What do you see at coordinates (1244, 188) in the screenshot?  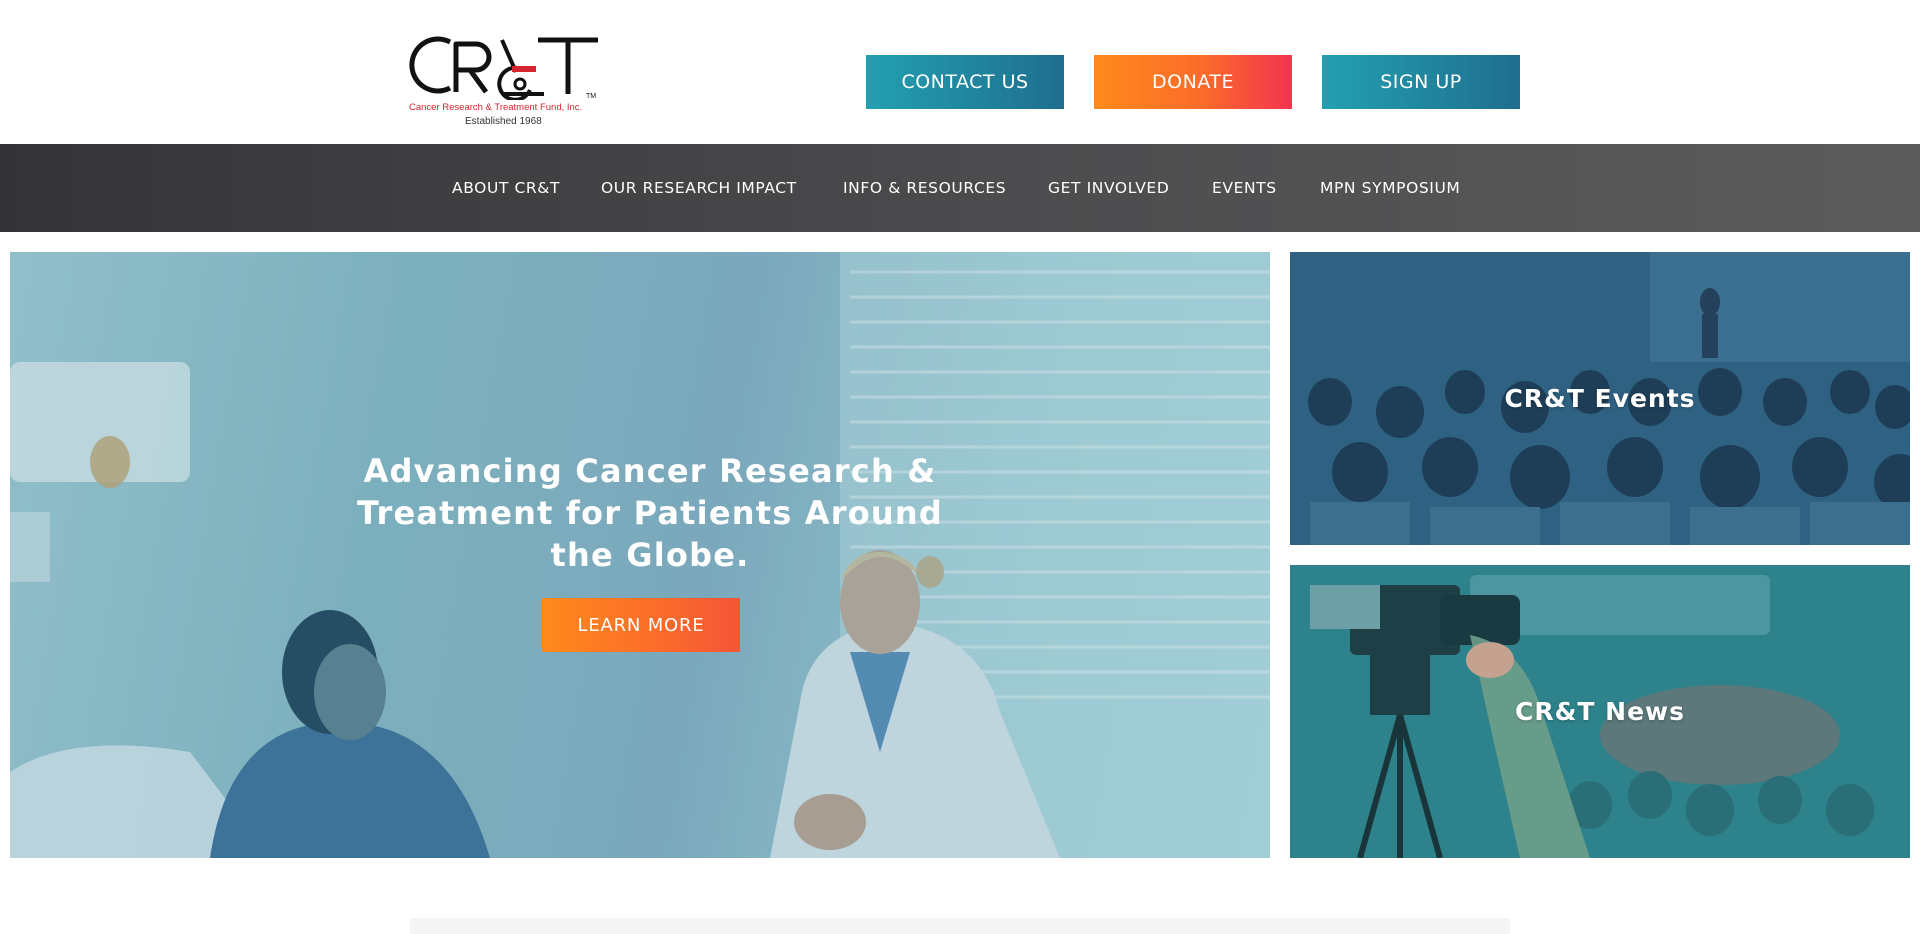 I see `nav-item-events: EVENTS` at bounding box center [1244, 188].